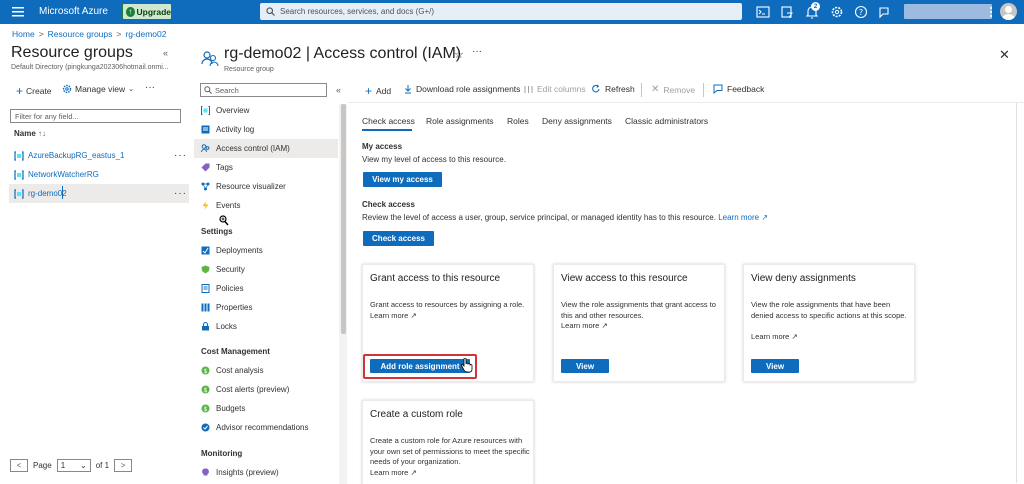  What do you see at coordinates (19, 465) in the screenshot?
I see `previous-page-button: <` at bounding box center [19, 465].